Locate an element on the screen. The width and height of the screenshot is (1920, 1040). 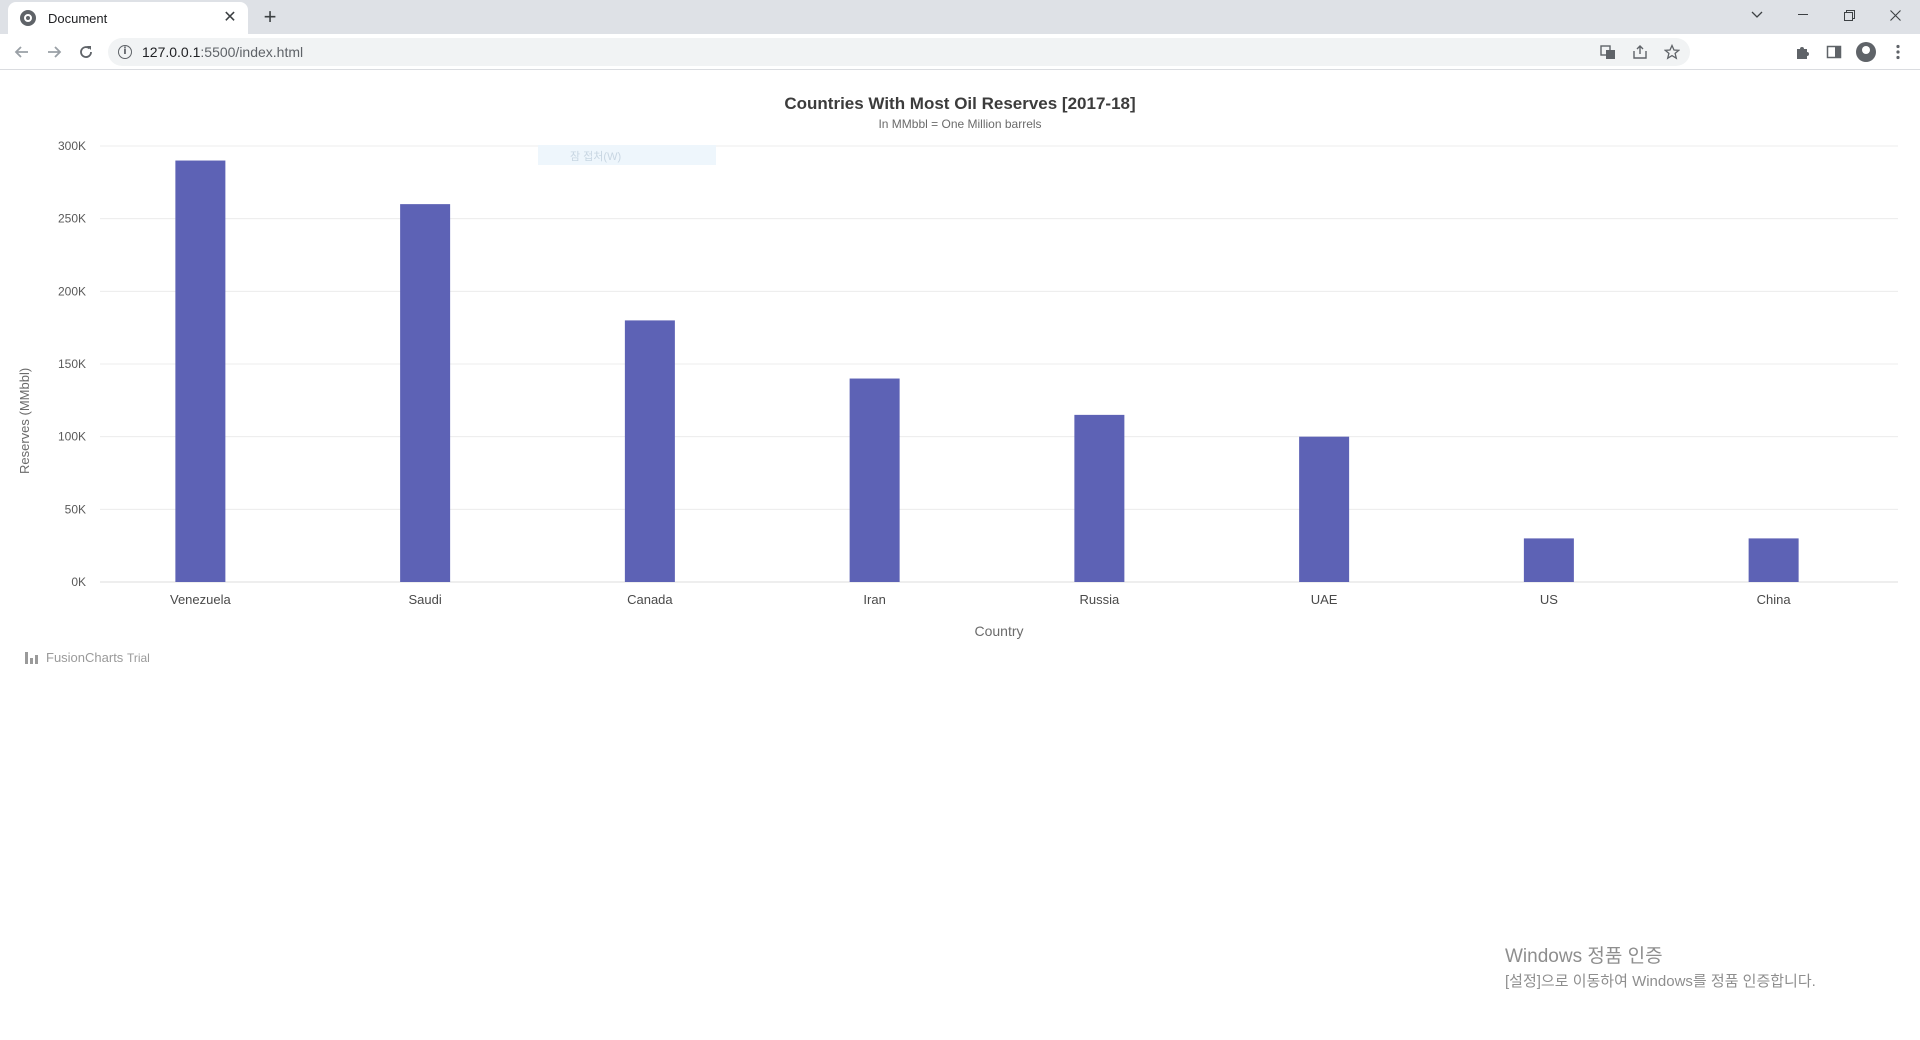
restore-icon is located at coordinates (1849, 15).